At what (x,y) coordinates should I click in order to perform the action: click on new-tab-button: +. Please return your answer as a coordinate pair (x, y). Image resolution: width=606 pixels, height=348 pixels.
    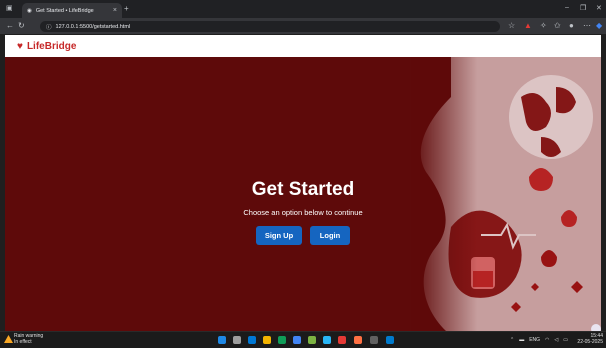
    Looking at the image, I should click on (126, 8).